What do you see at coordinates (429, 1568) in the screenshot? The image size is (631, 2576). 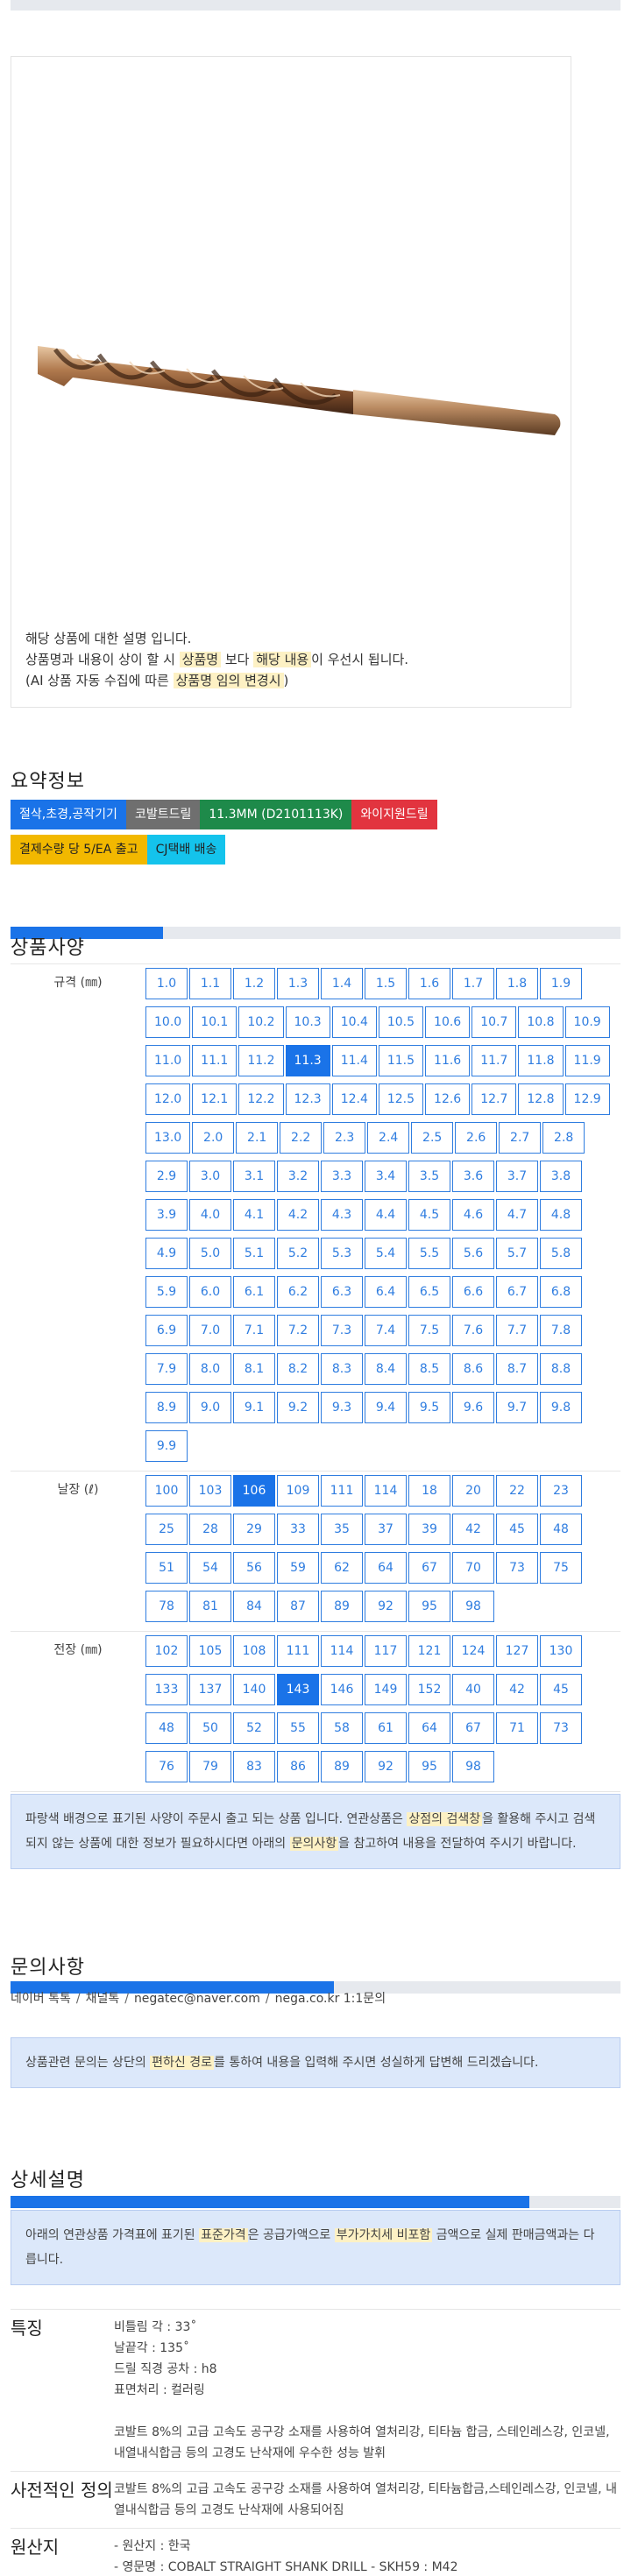 I see `spec-option-button: 67` at bounding box center [429, 1568].